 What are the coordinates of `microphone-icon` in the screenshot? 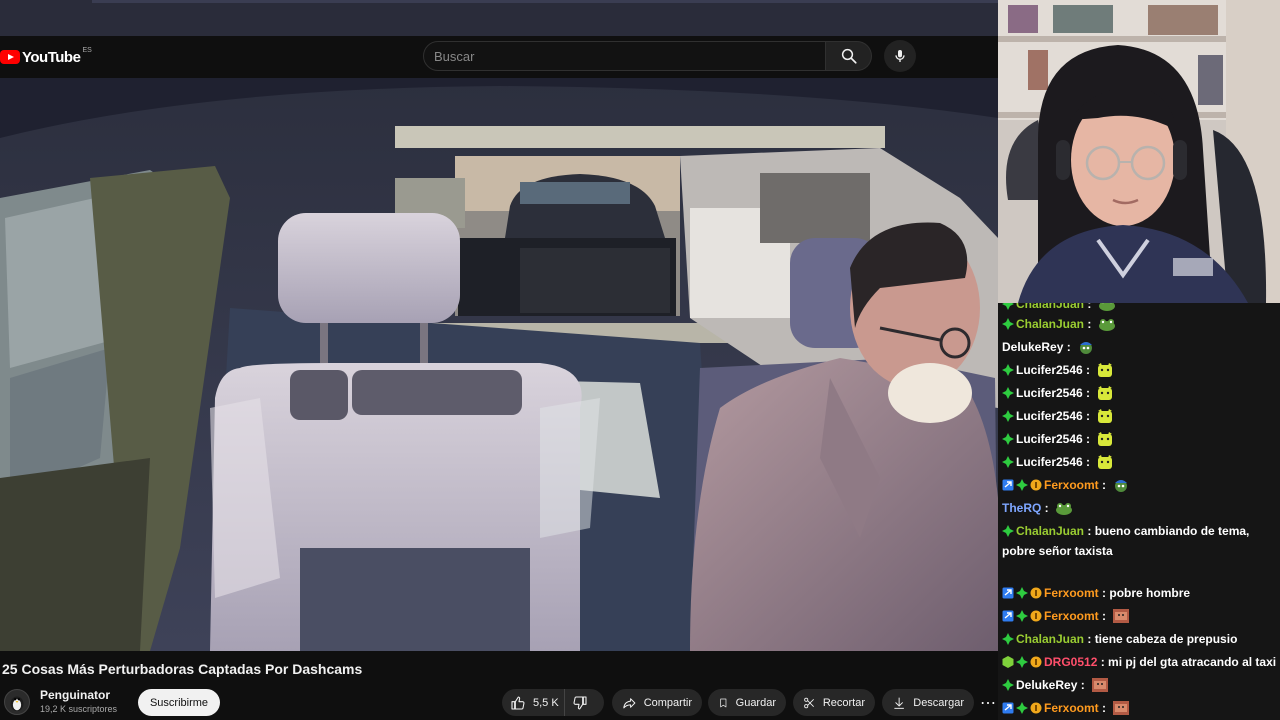 It's located at (900, 56).